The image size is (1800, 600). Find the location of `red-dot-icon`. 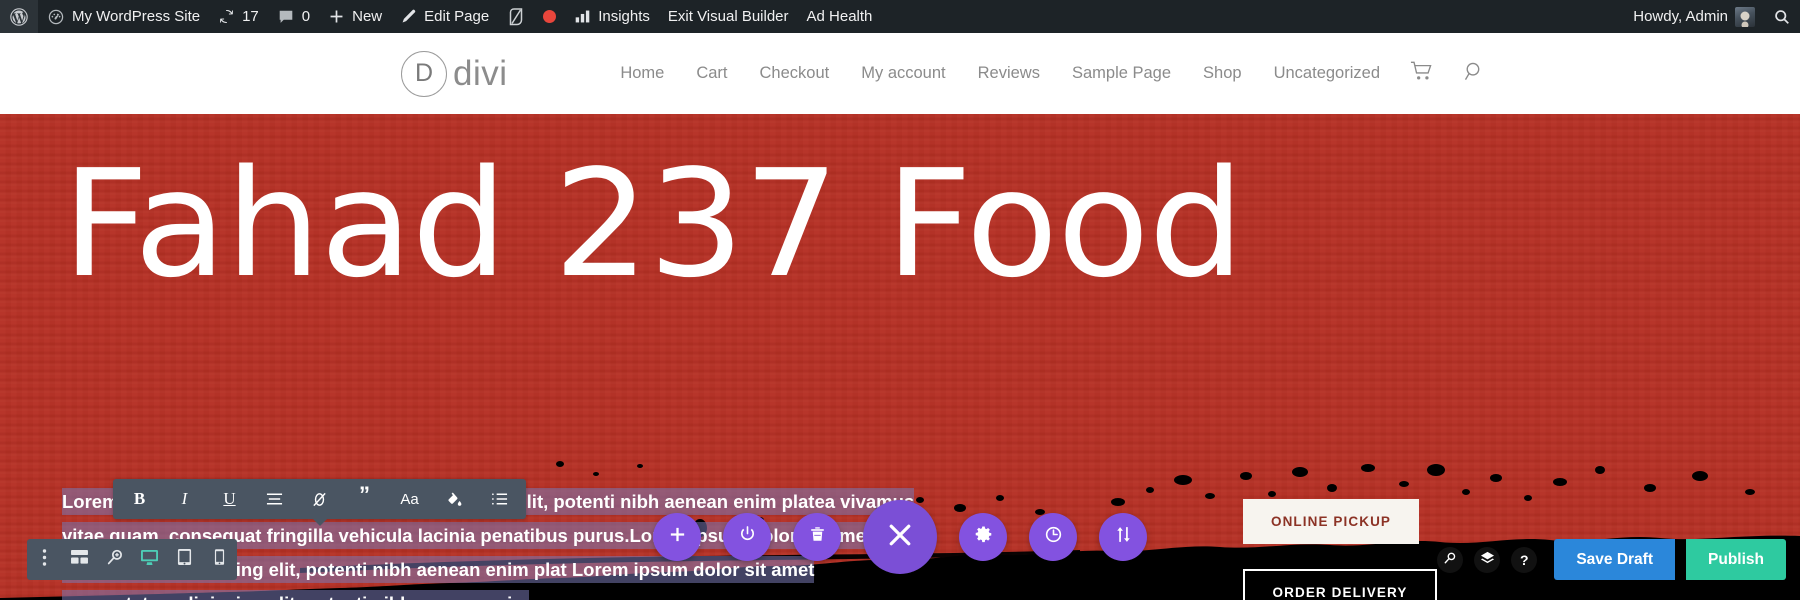

red-dot-icon is located at coordinates (550, 16).